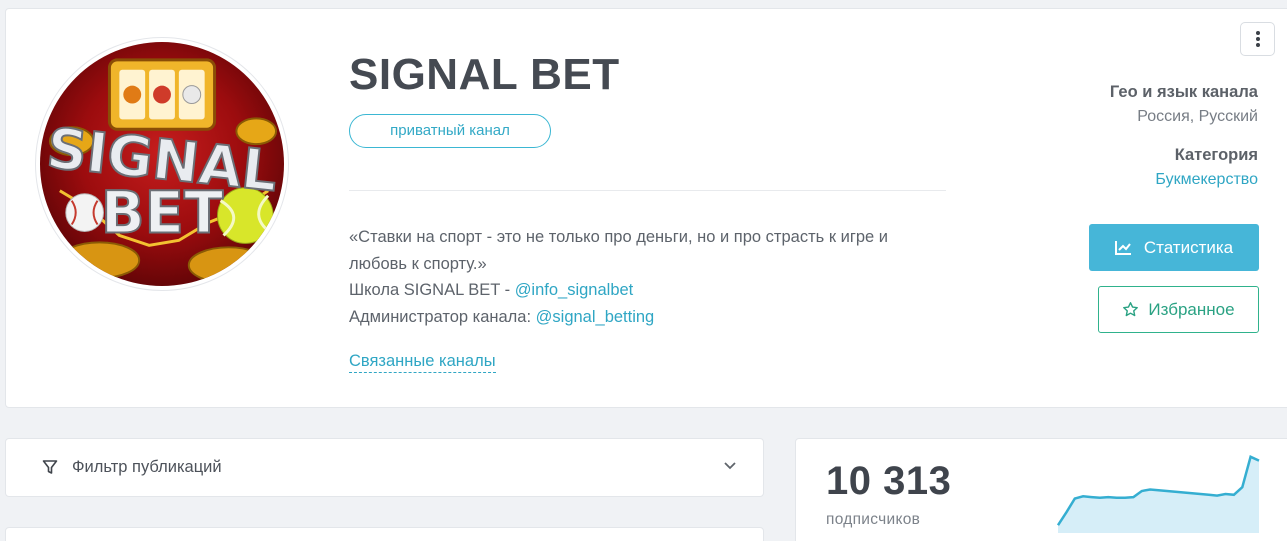 The height and width of the screenshot is (541, 1287). What do you see at coordinates (1183, 92) in the screenshot?
I see `geo-language-heading: Гео и язык канала` at bounding box center [1183, 92].